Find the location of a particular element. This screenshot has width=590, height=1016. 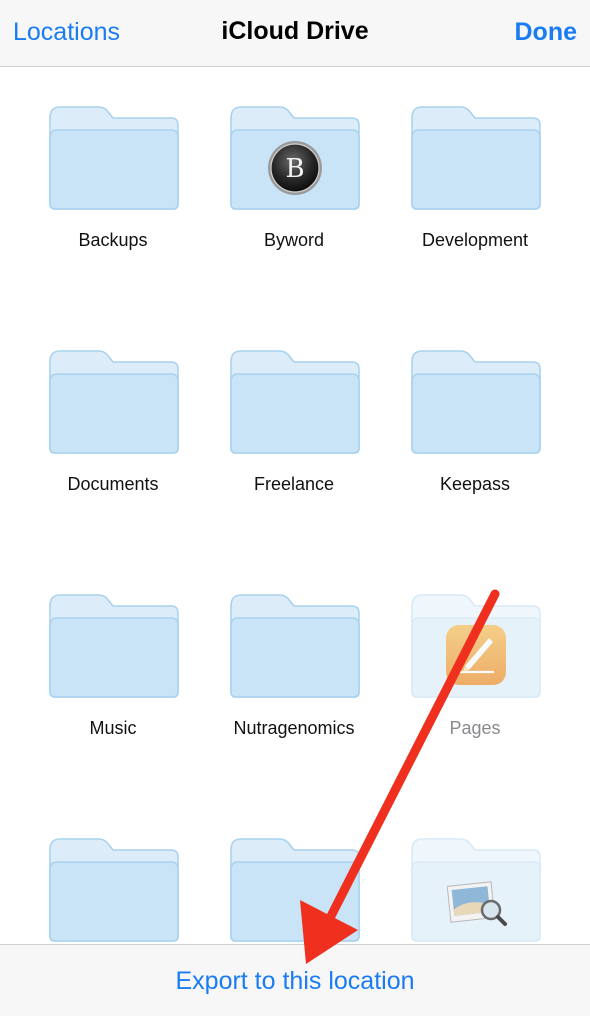

folder-item-documents: Documents is located at coordinates (113, 448).